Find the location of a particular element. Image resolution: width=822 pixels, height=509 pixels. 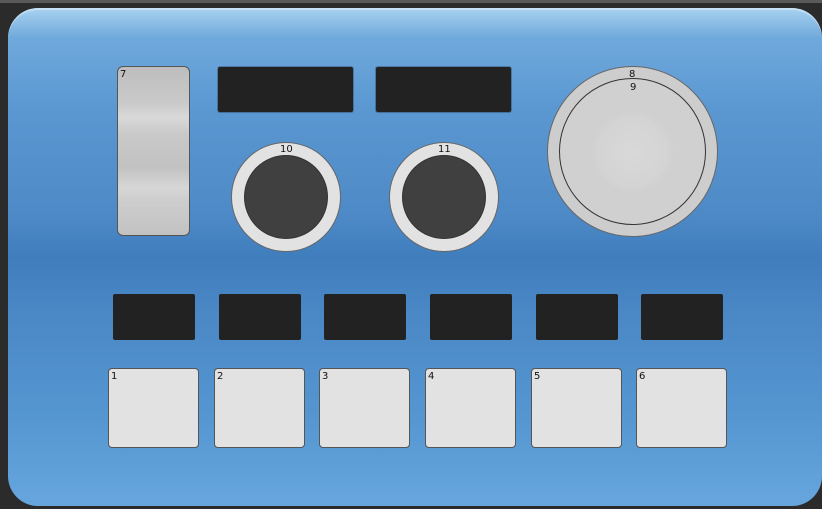

pad-5-label: 5 is located at coordinates (537, 376).